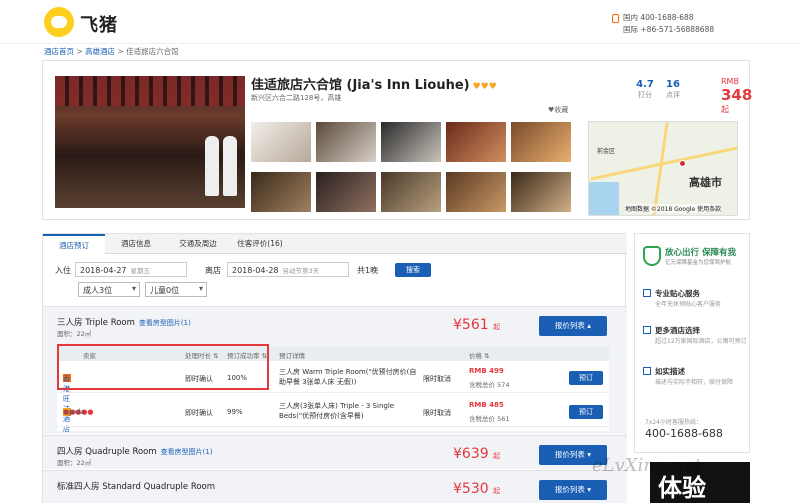 The width and height of the screenshot is (800, 503). I want to click on map-road, so click(660, 168).